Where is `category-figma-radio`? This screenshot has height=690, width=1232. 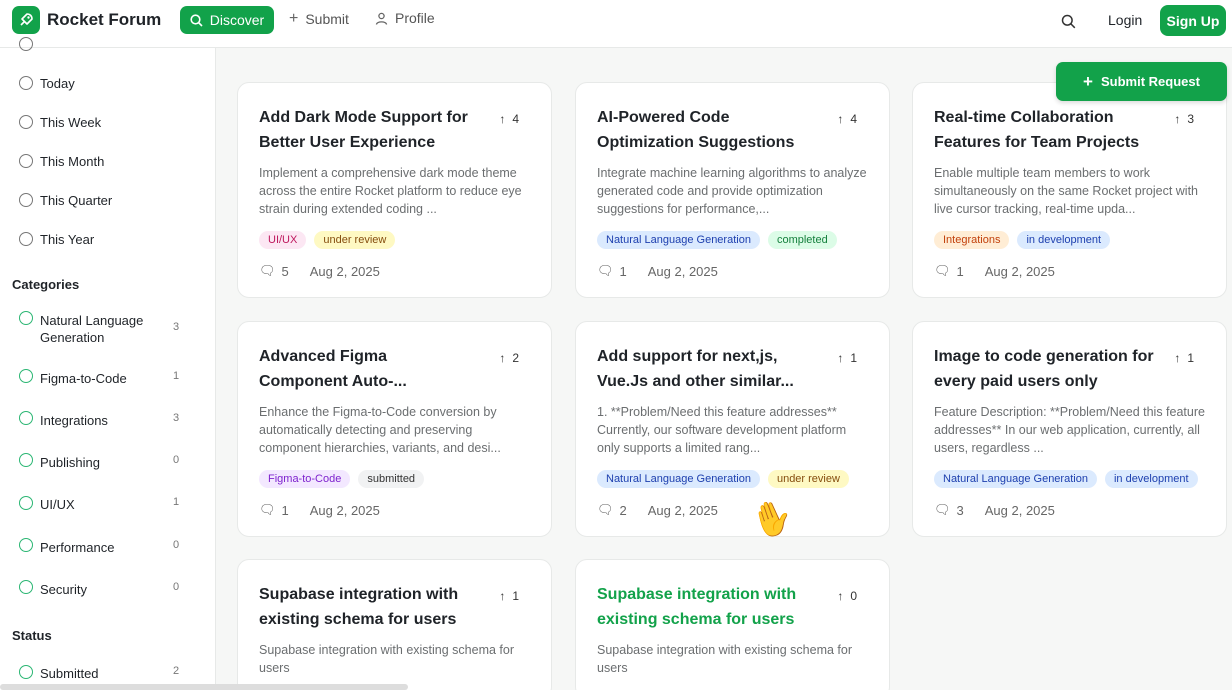
category-figma-radio is located at coordinates (26, 376).